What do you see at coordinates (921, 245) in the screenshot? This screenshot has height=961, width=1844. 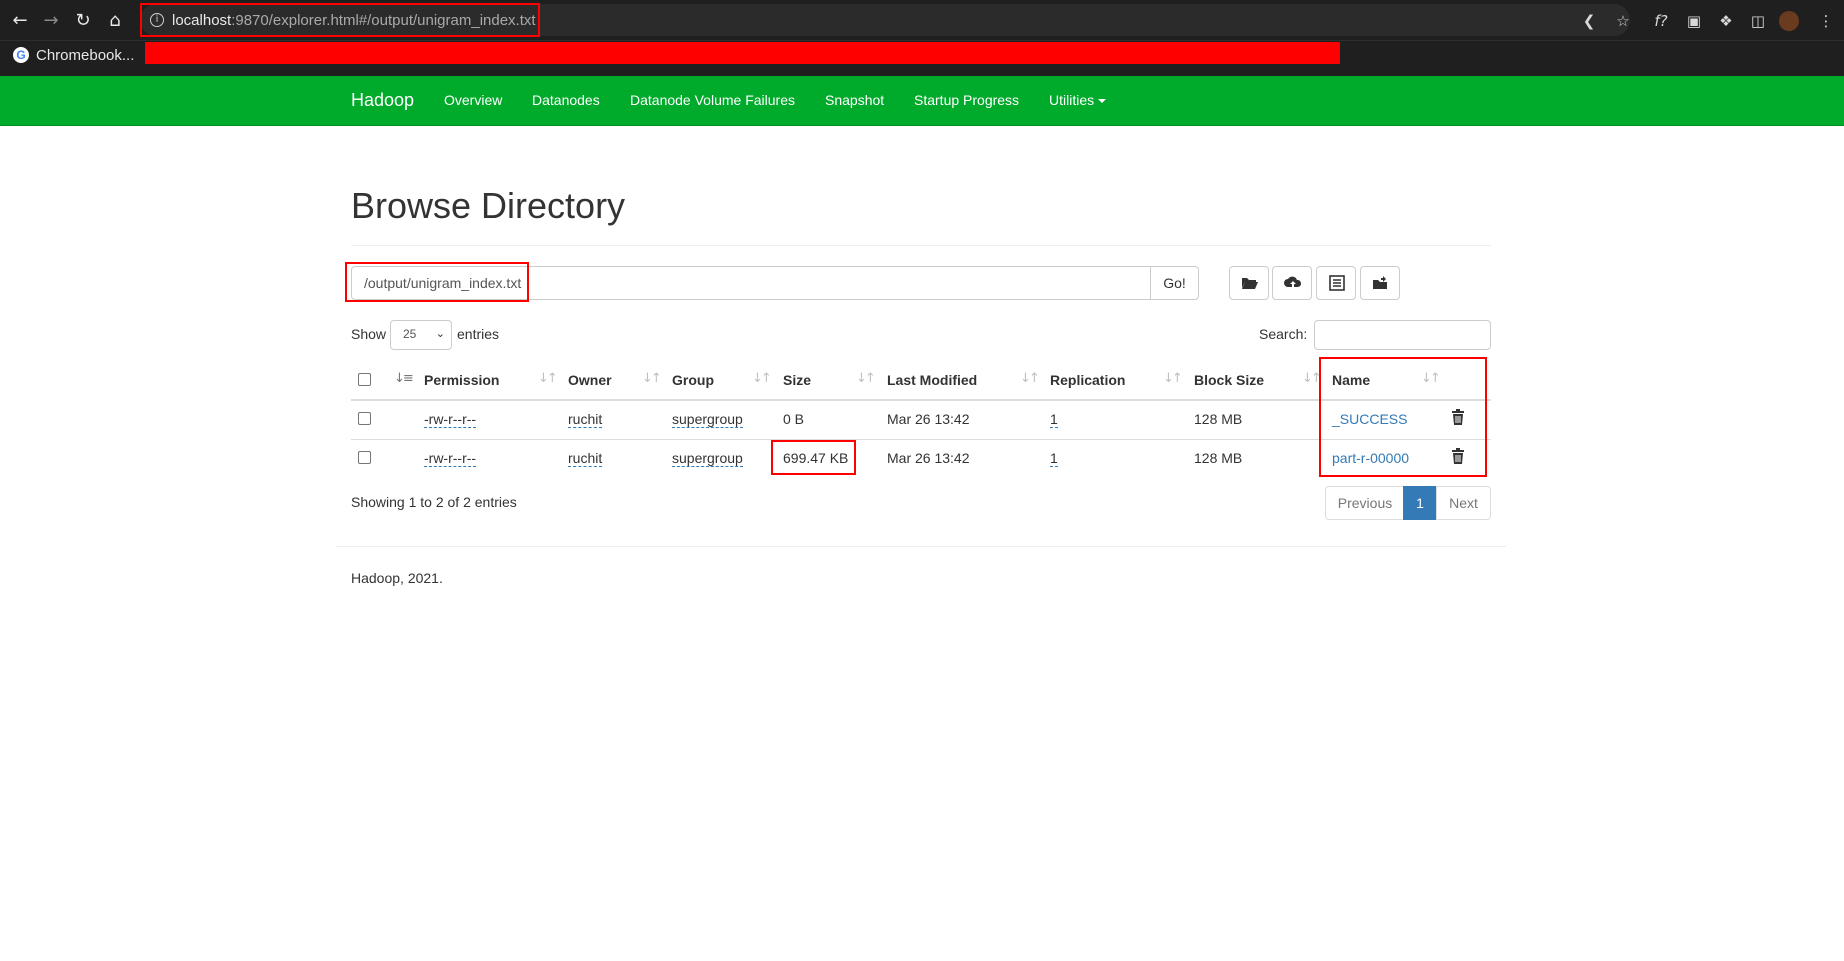 I see `divider` at bounding box center [921, 245].